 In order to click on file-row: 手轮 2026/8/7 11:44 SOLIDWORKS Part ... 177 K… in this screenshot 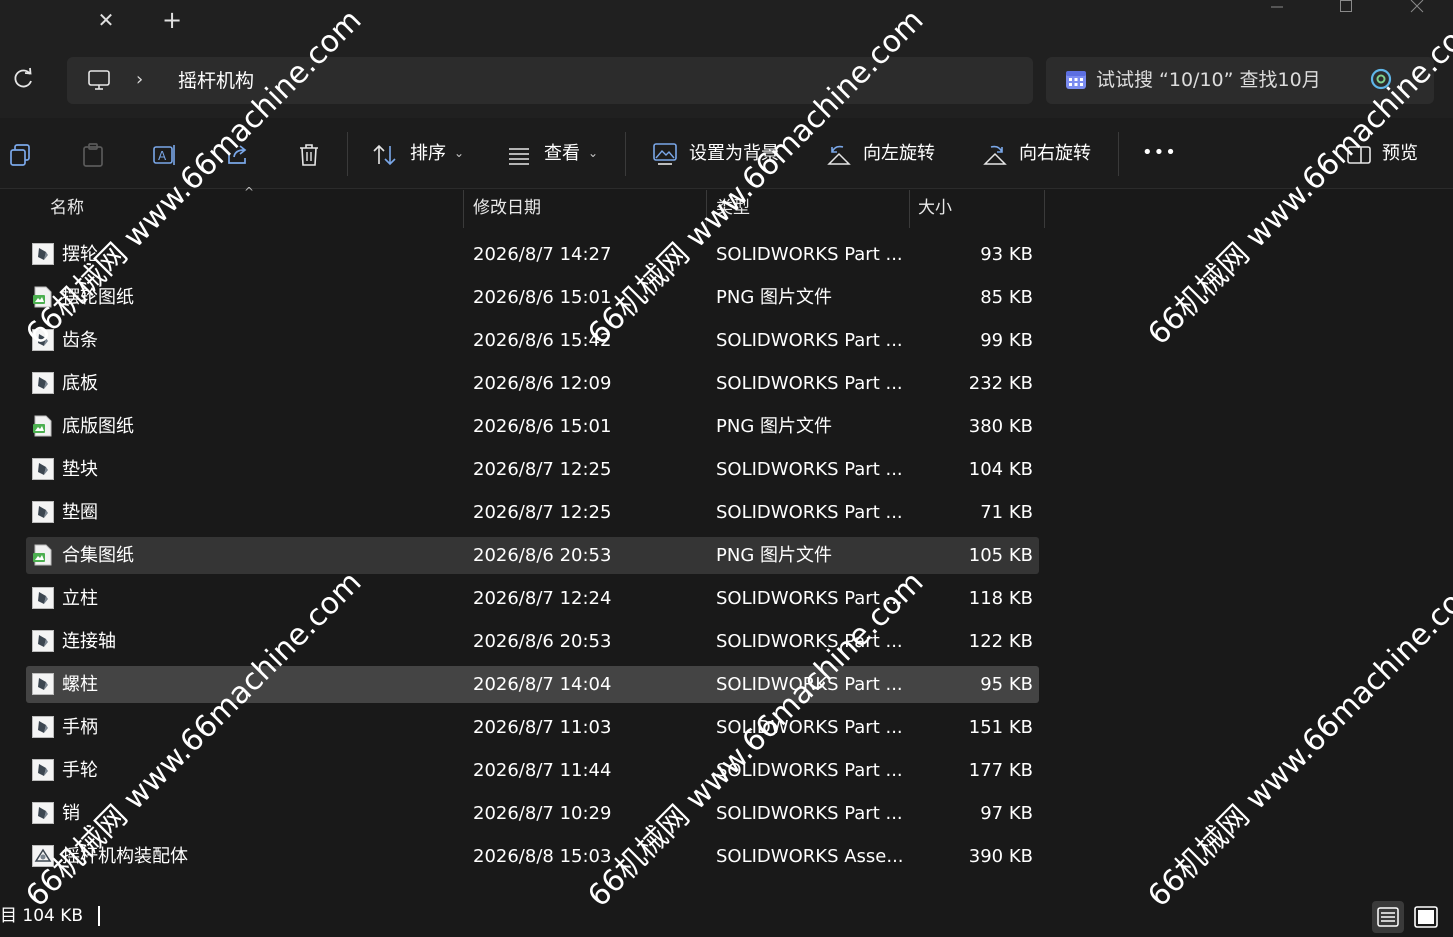, I will do `click(532, 770)`.